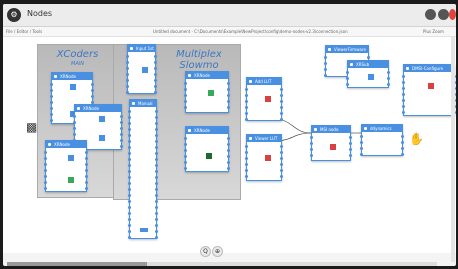 The image size is (458, 269). I want to click on toolbar-zoom: Plus Zoom, so click(433, 31).